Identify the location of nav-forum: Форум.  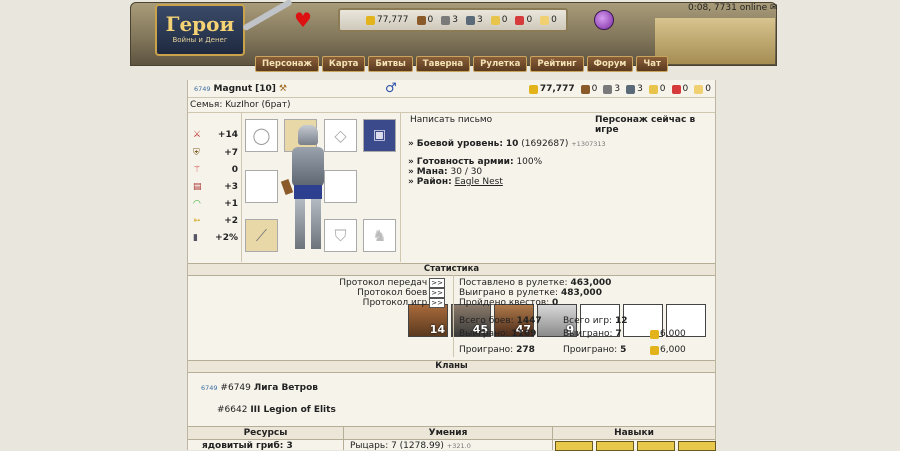
(610, 64).